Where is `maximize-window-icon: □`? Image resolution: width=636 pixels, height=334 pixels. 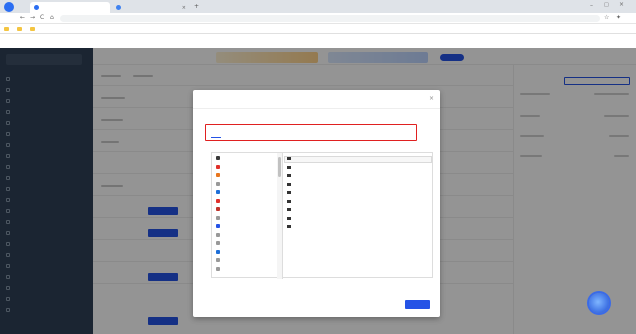
maximize-window-icon: □ is located at coordinates (606, 5).